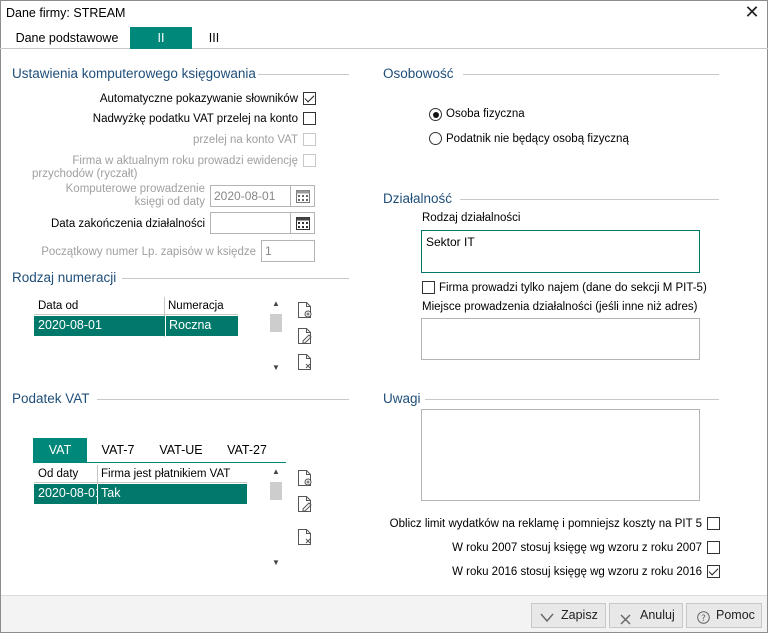  Describe the element at coordinates (309, 98) in the screenshot. I see `auto-slowniki-checkbox` at that location.